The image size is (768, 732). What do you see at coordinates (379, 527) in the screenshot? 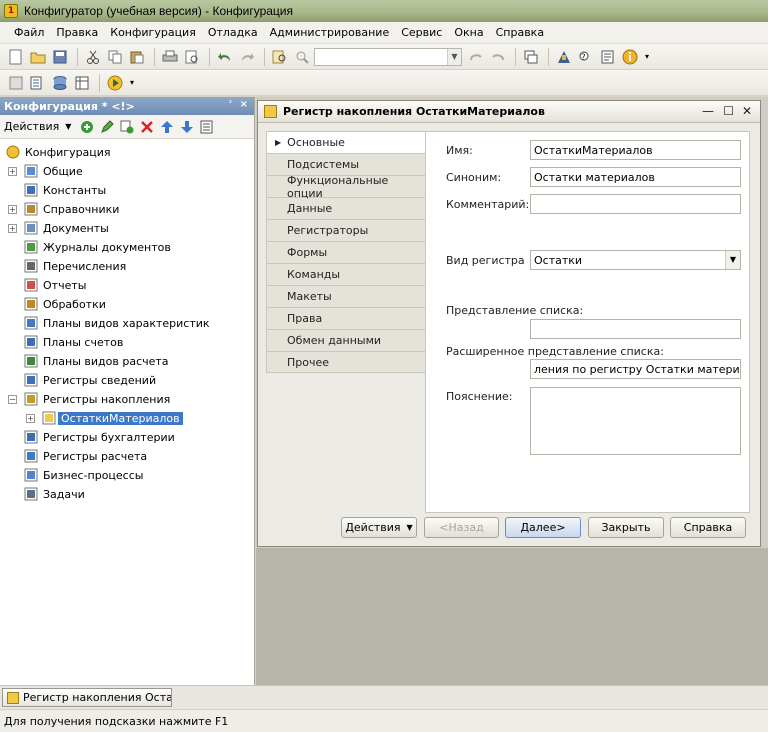
I see `actions-button: Действия ▼` at bounding box center [379, 527].